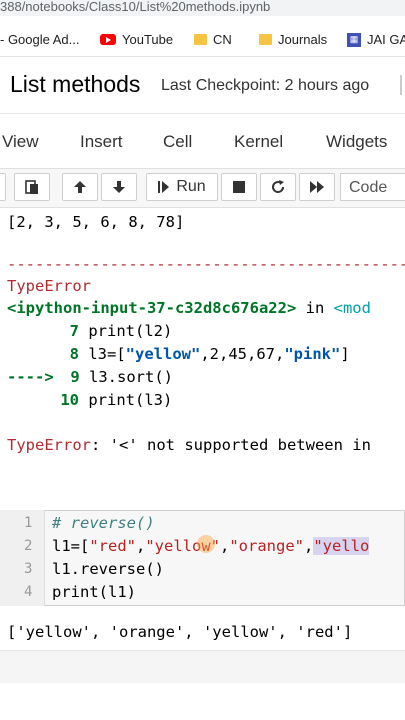 This screenshot has width=405, height=720. What do you see at coordinates (265, 85) in the screenshot?
I see `checkpoint-status: Last Checkpoint: 2 hours ago` at bounding box center [265, 85].